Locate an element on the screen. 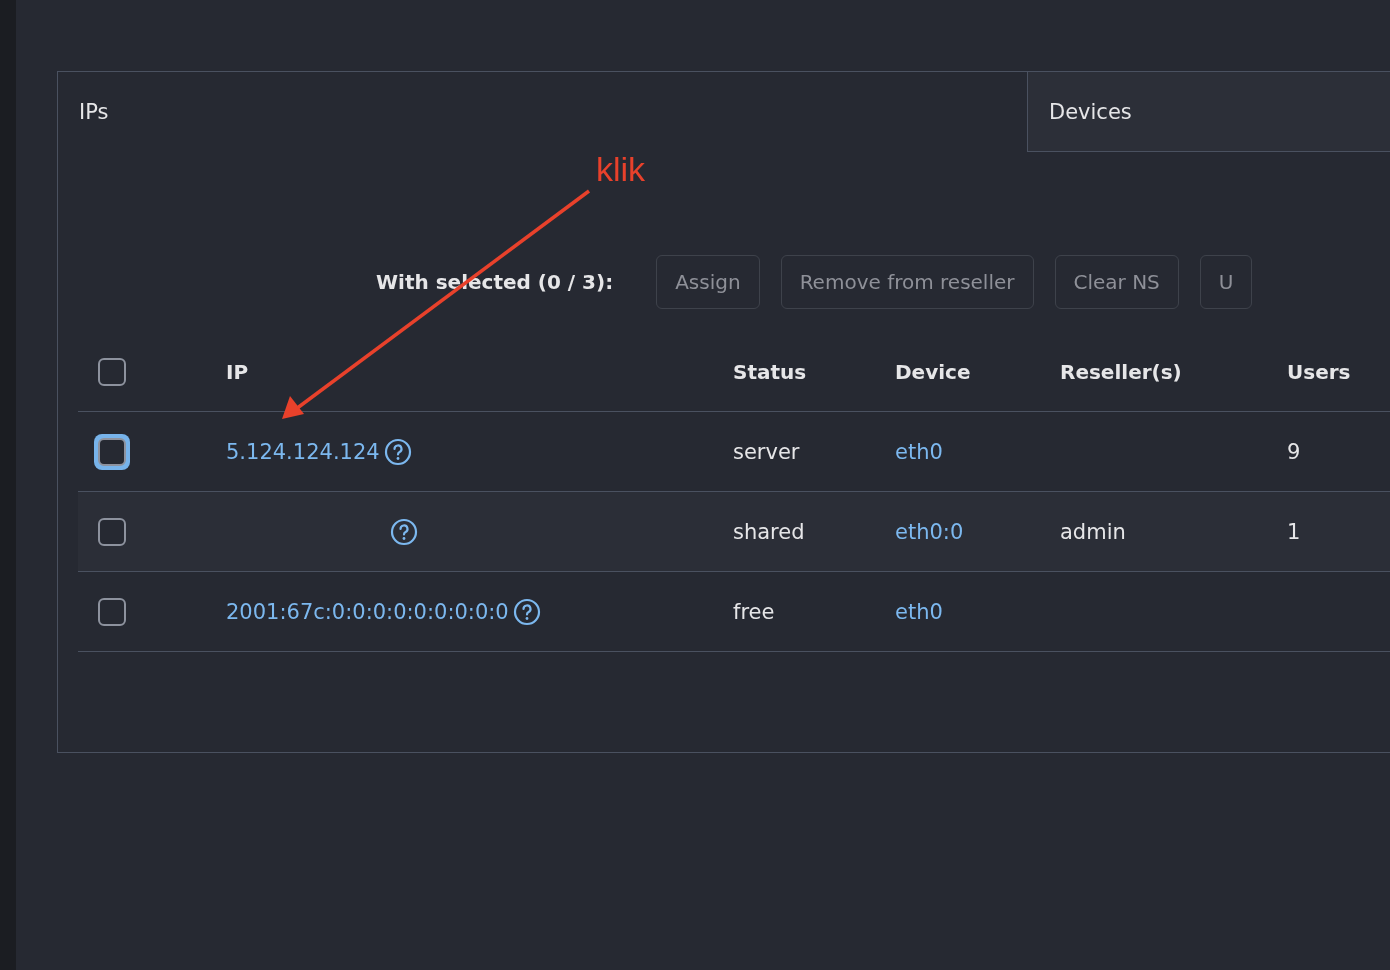 The image size is (1390, 970). action-button: Clear NS is located at coordinates (1116, 282).